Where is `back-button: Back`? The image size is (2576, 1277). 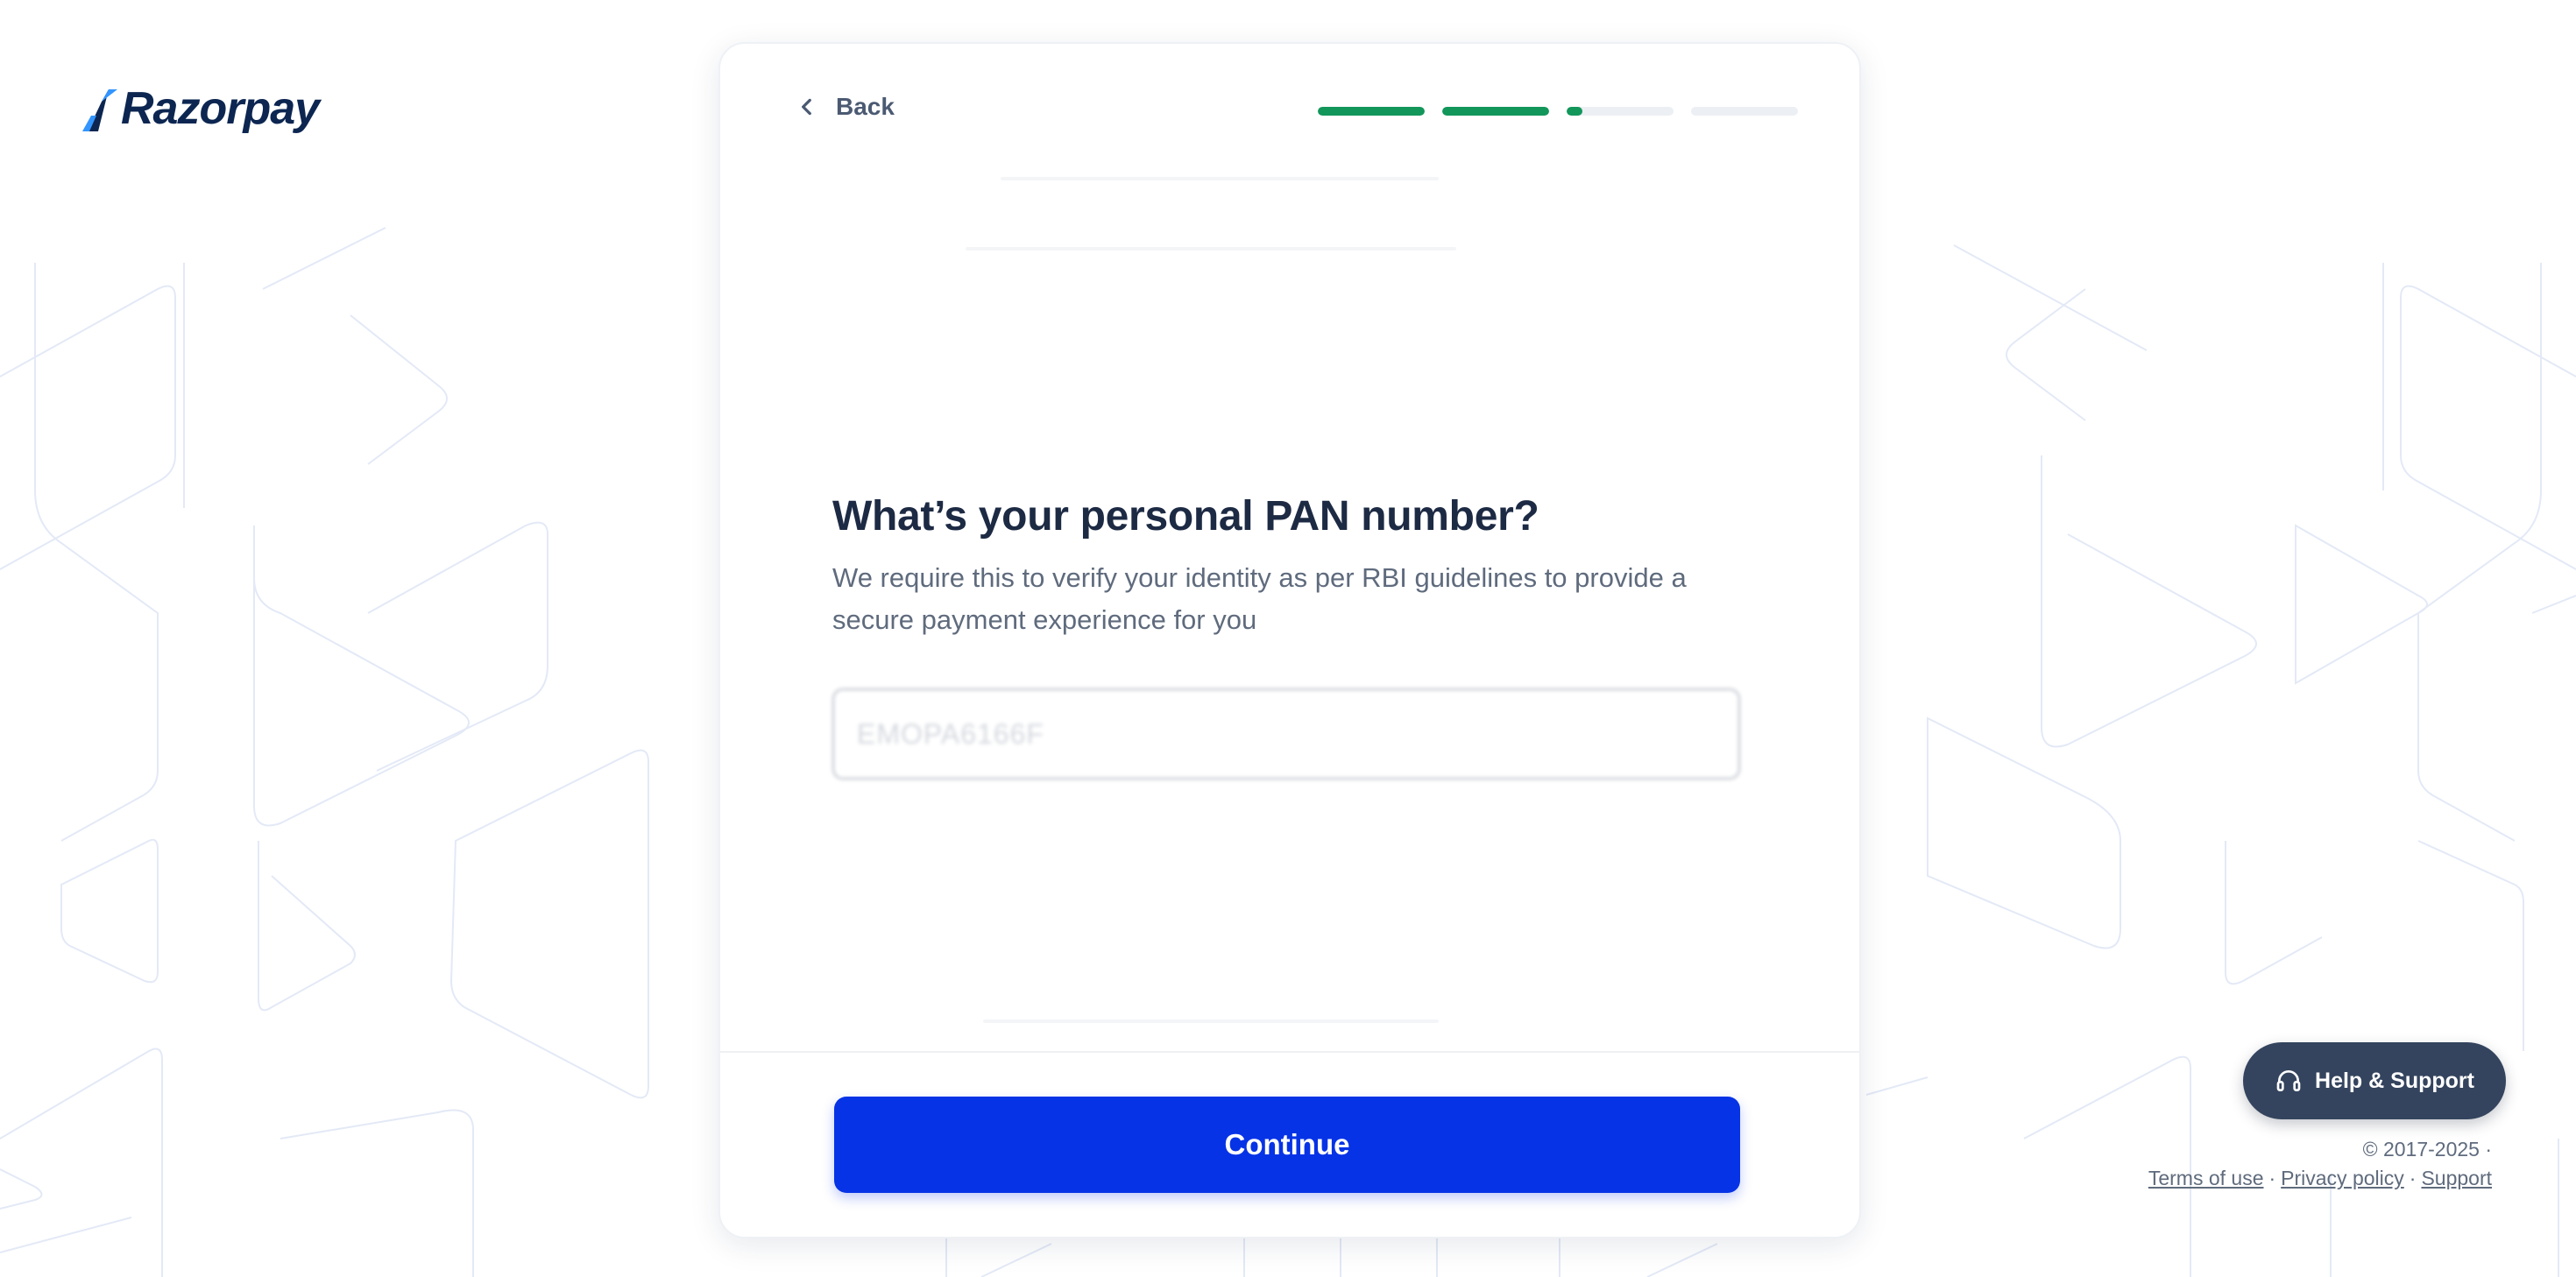 back-button: Back is located at coordinates (845, 107).